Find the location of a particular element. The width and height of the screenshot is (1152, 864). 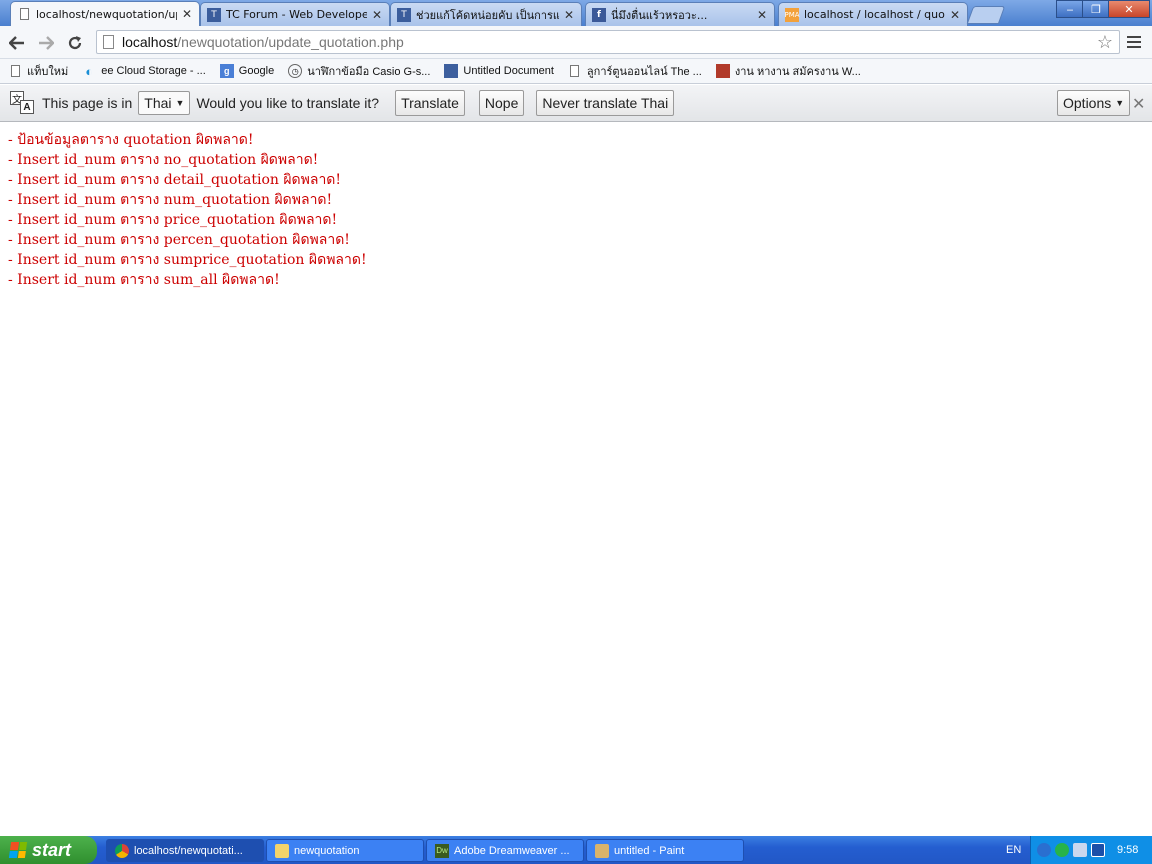

maximize-button: ❐ is located at coordinates (1096, 9).